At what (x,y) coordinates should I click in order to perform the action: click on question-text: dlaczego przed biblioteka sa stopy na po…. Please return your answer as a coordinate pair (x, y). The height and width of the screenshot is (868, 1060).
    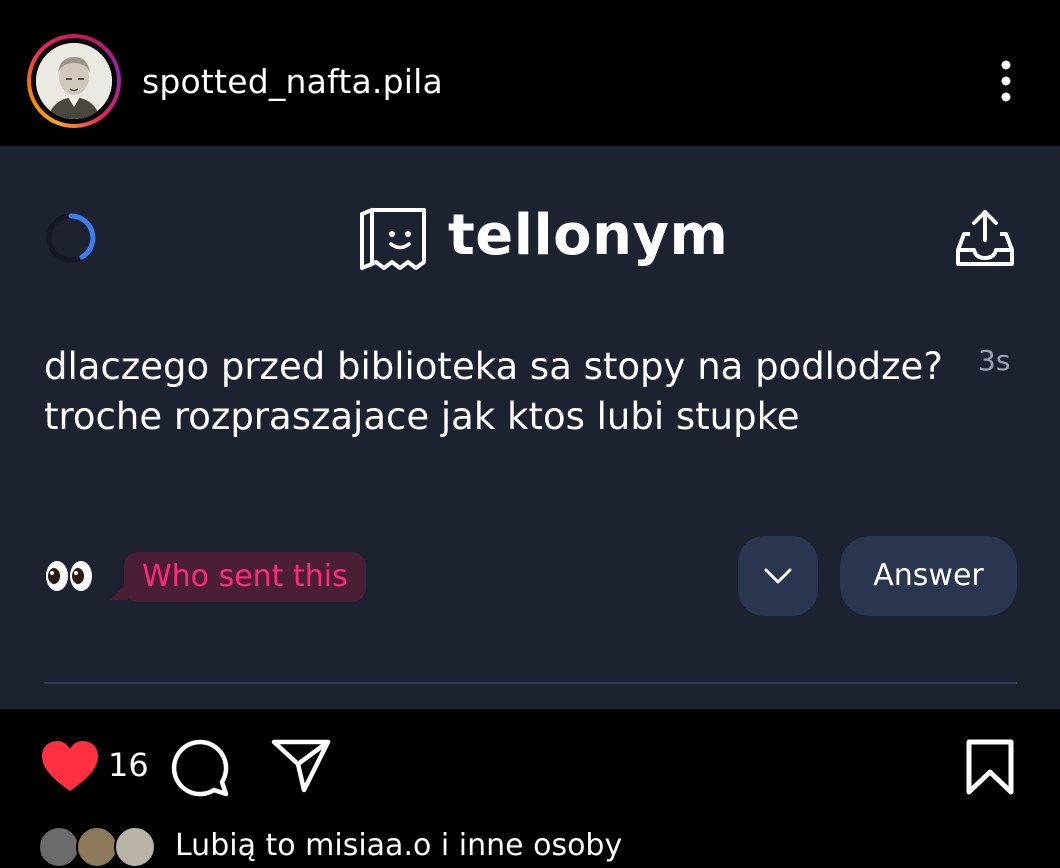
    Looking at the image, I should click on (493, 391).